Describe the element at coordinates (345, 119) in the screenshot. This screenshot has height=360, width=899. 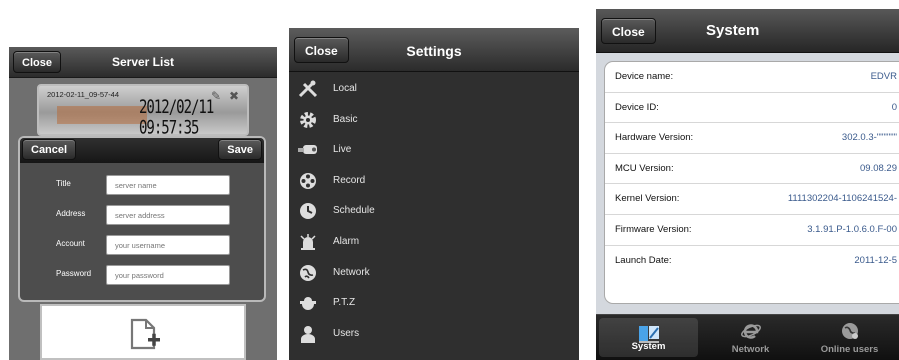
I see `menu-item-label: Basic` at that location.